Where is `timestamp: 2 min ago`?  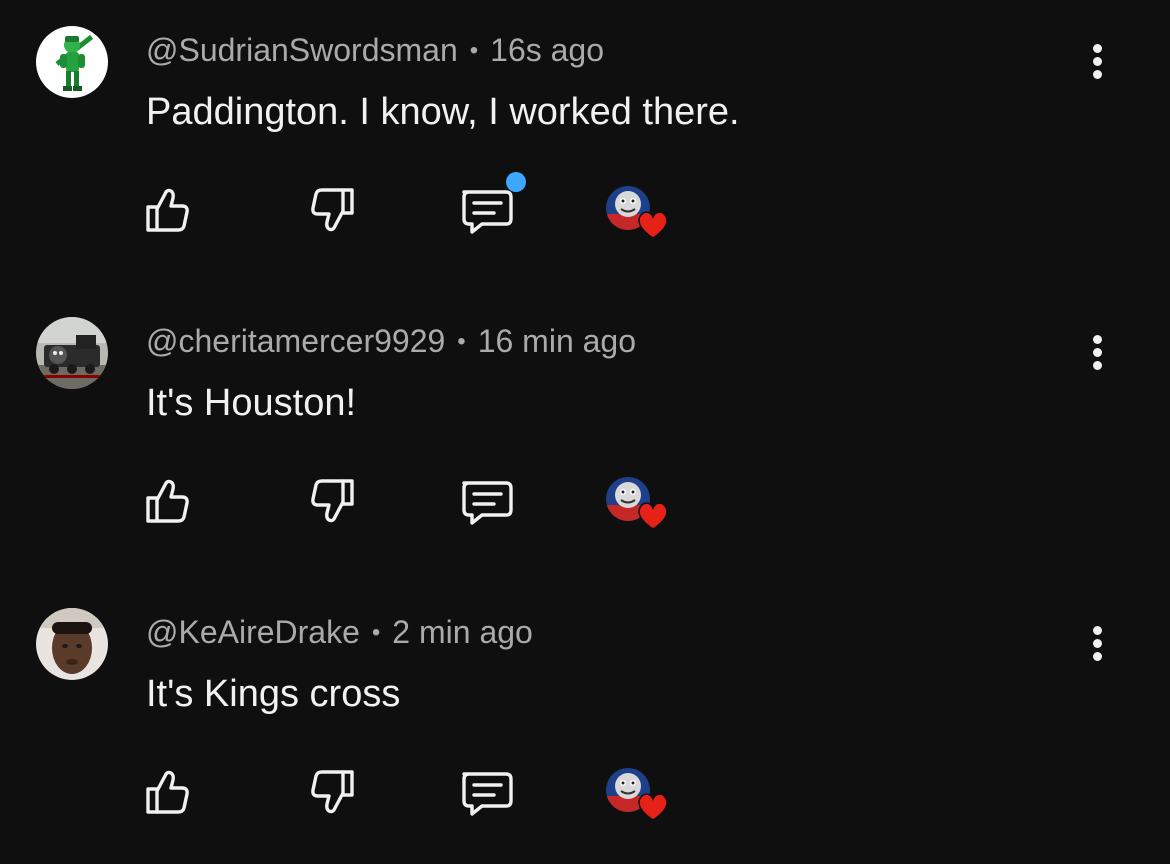 timestamp: 2 min ago is located at coordinates (462, 632).